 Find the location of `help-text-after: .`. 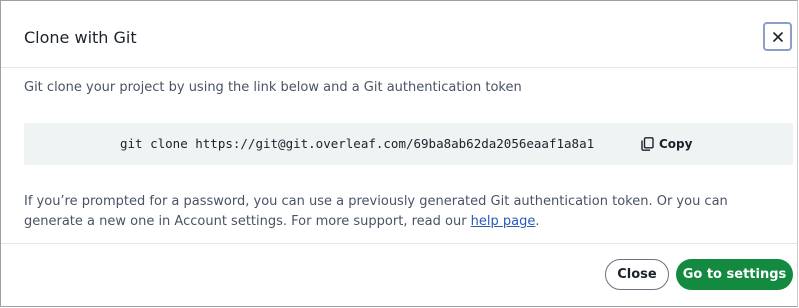

help-text-after: . is located at coordinates (537, 221).